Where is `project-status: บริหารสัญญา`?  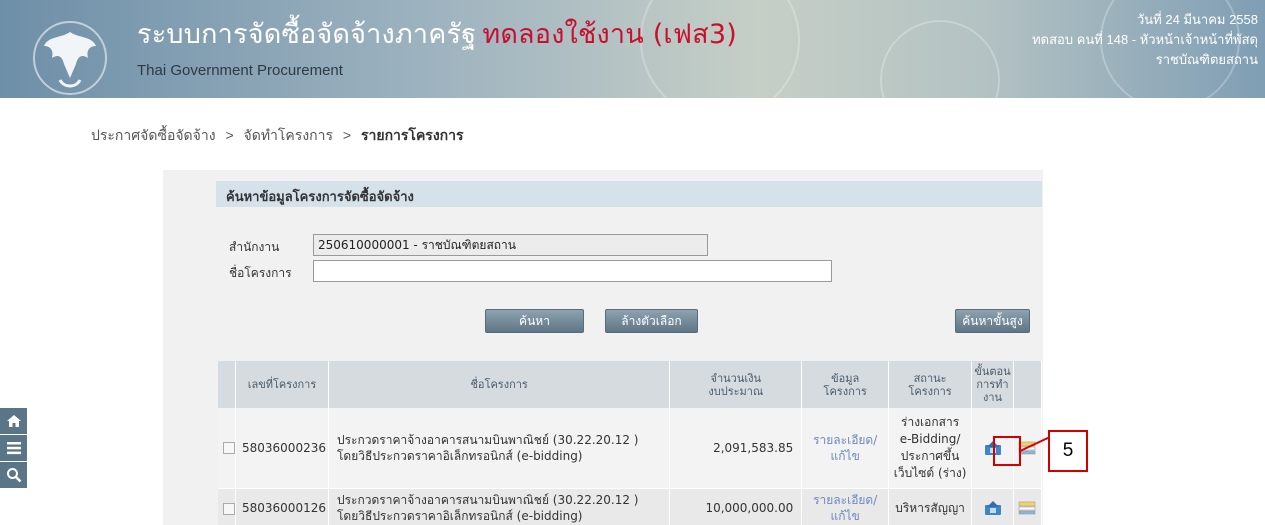
project-status: บริหารสัญญา is located at coordinates (930, 506).